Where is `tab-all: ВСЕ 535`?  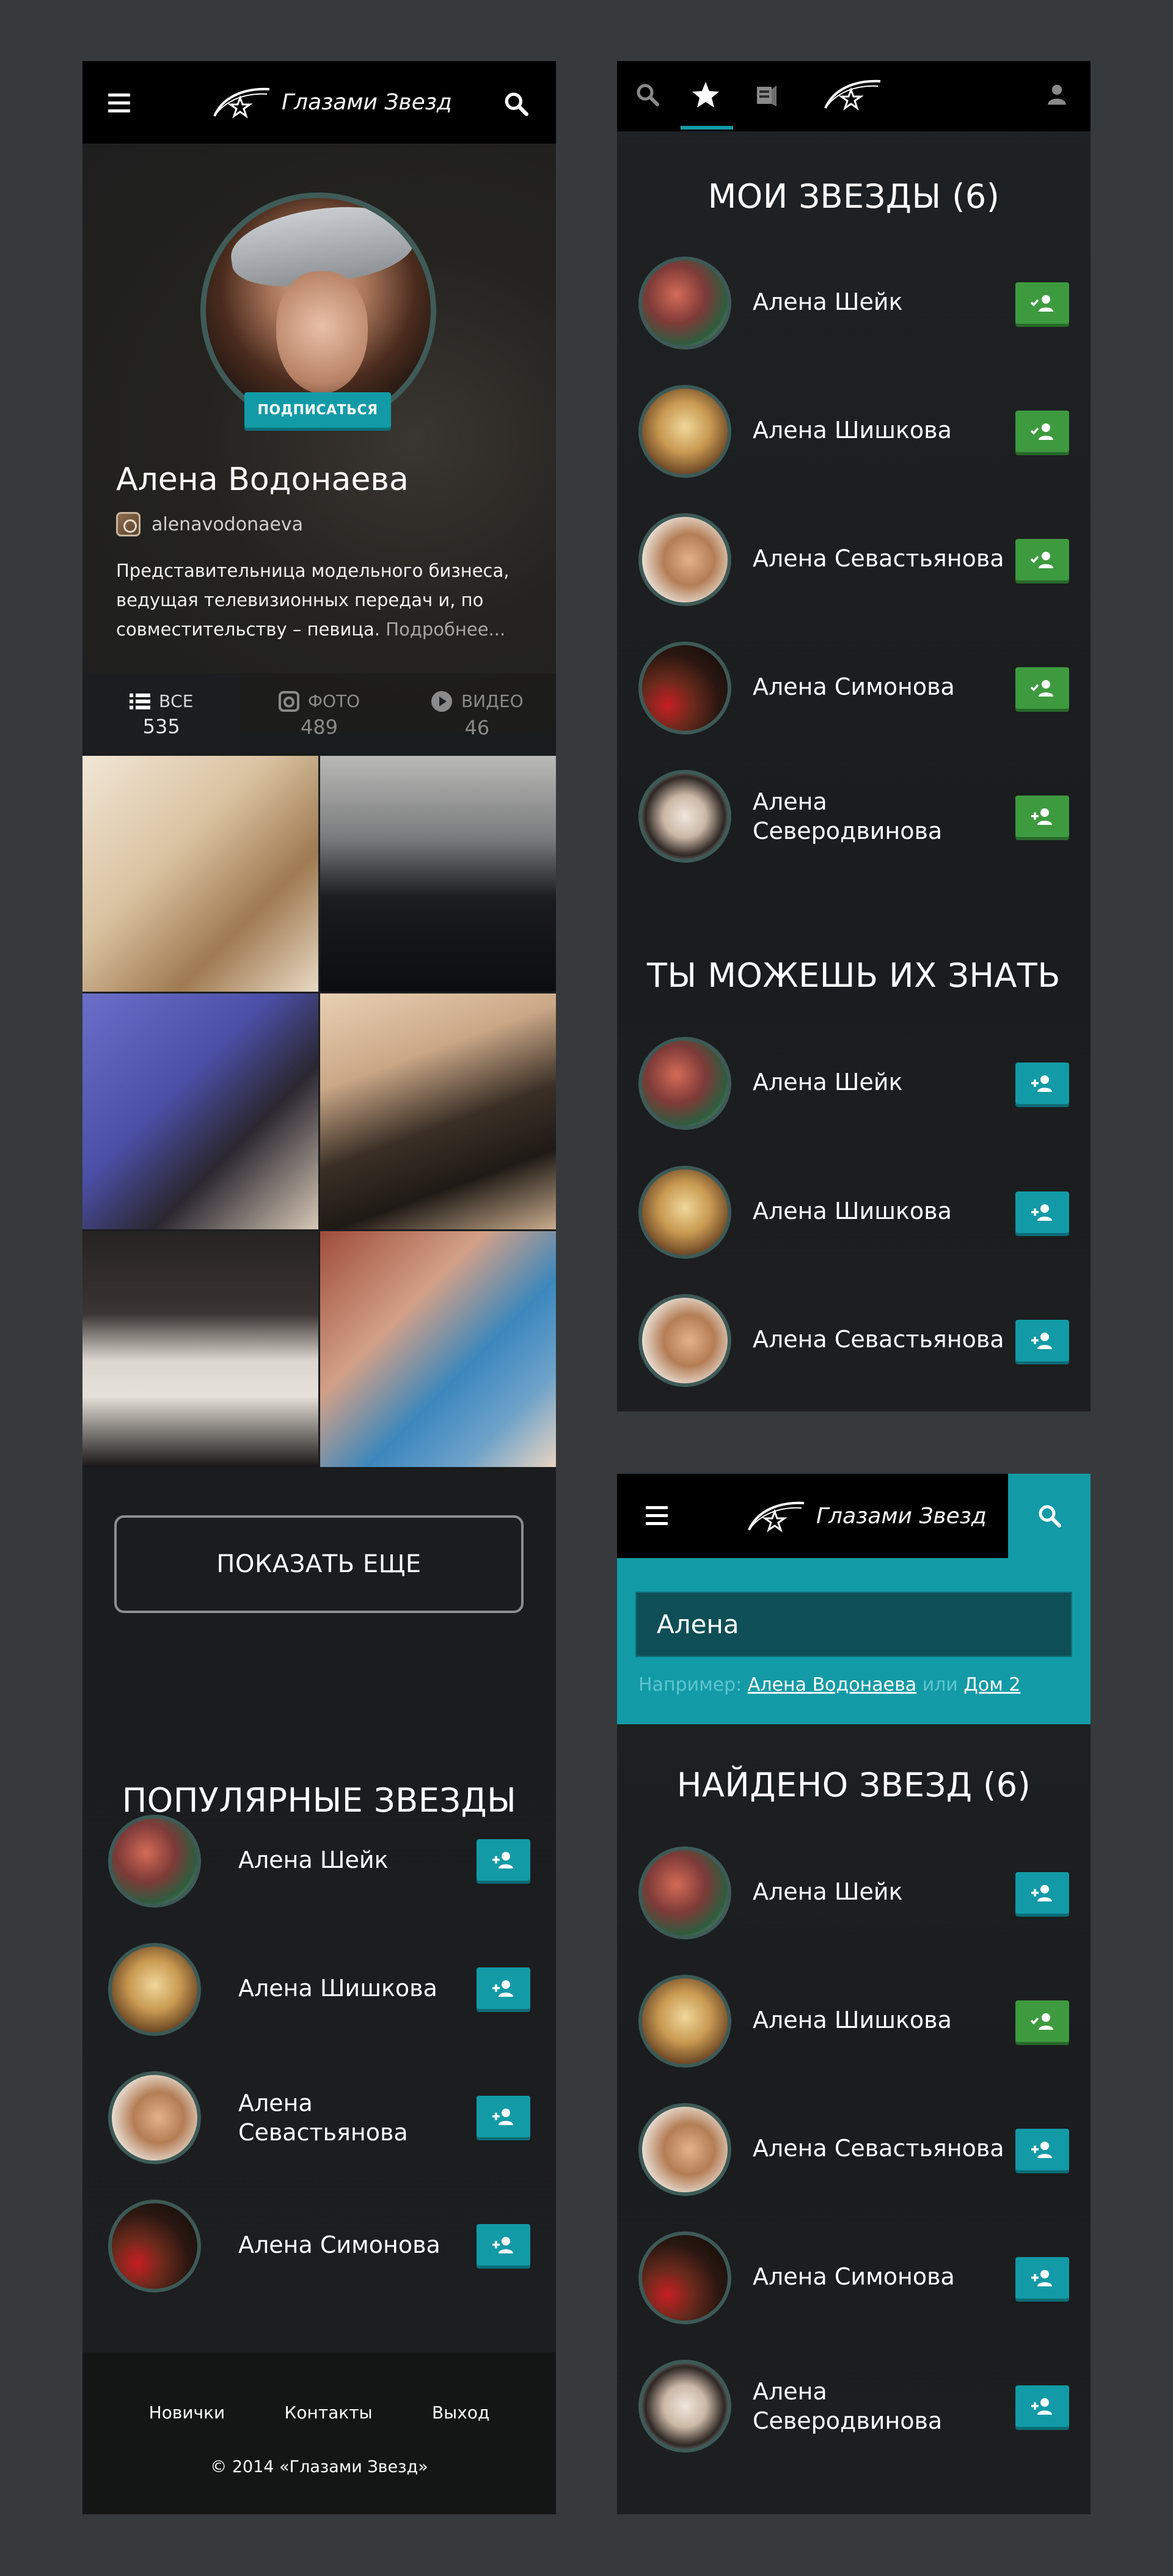
tab-all: ВСЕ 535 is located at coordinates (161, 714).